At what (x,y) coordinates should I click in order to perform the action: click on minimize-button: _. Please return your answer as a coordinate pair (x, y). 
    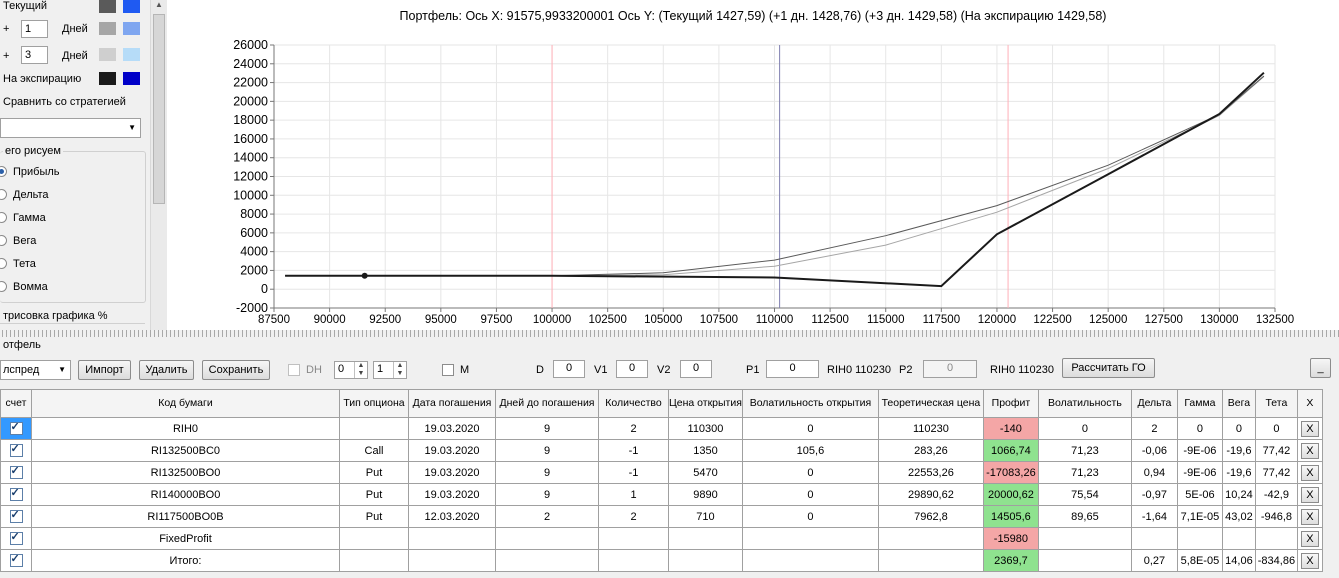
    Looking at the image, I should click on (1320, 368).